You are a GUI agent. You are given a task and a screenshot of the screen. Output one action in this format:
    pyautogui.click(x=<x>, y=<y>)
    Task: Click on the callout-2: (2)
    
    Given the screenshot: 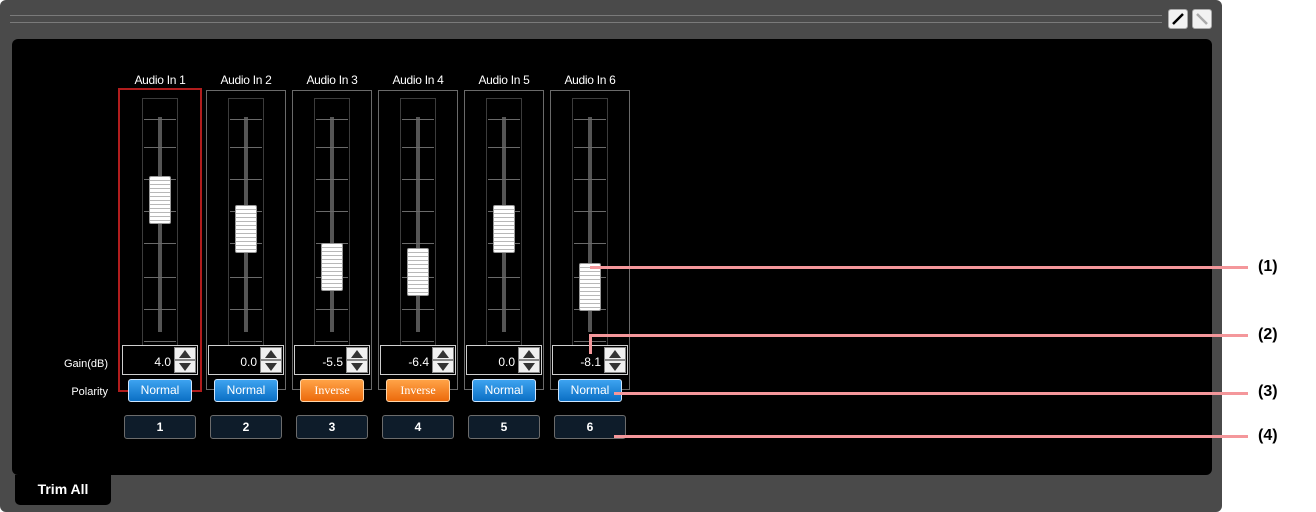 What is the action you would take?
    pyautogui.click(x=1268, y=334)
    